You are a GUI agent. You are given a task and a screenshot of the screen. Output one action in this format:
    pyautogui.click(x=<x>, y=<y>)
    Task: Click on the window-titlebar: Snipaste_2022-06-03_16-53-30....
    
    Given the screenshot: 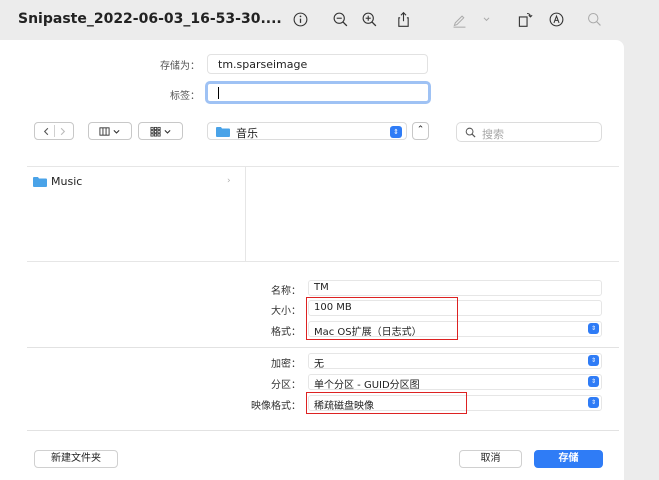 What is the action you would take?
    pyautogui.click(x=329, y=20)
    